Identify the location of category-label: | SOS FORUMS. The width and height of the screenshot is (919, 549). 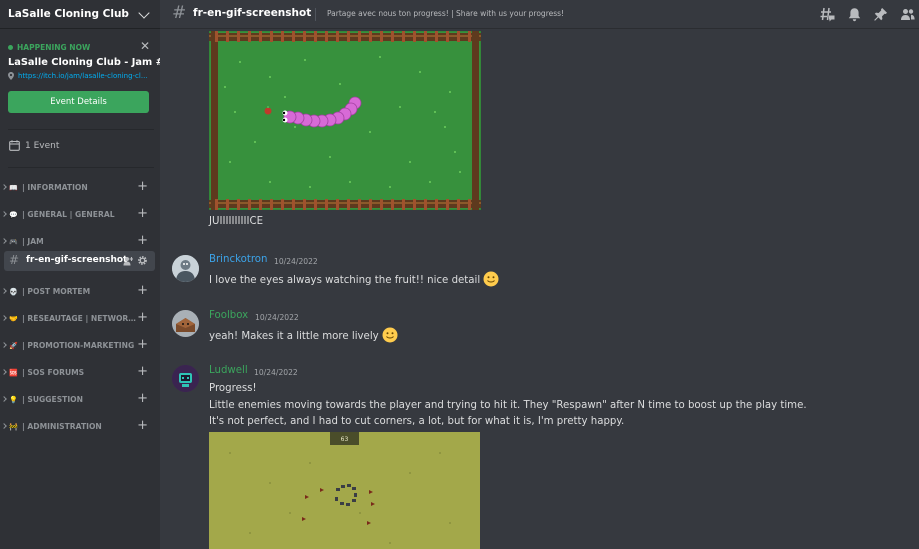
(53, 372).